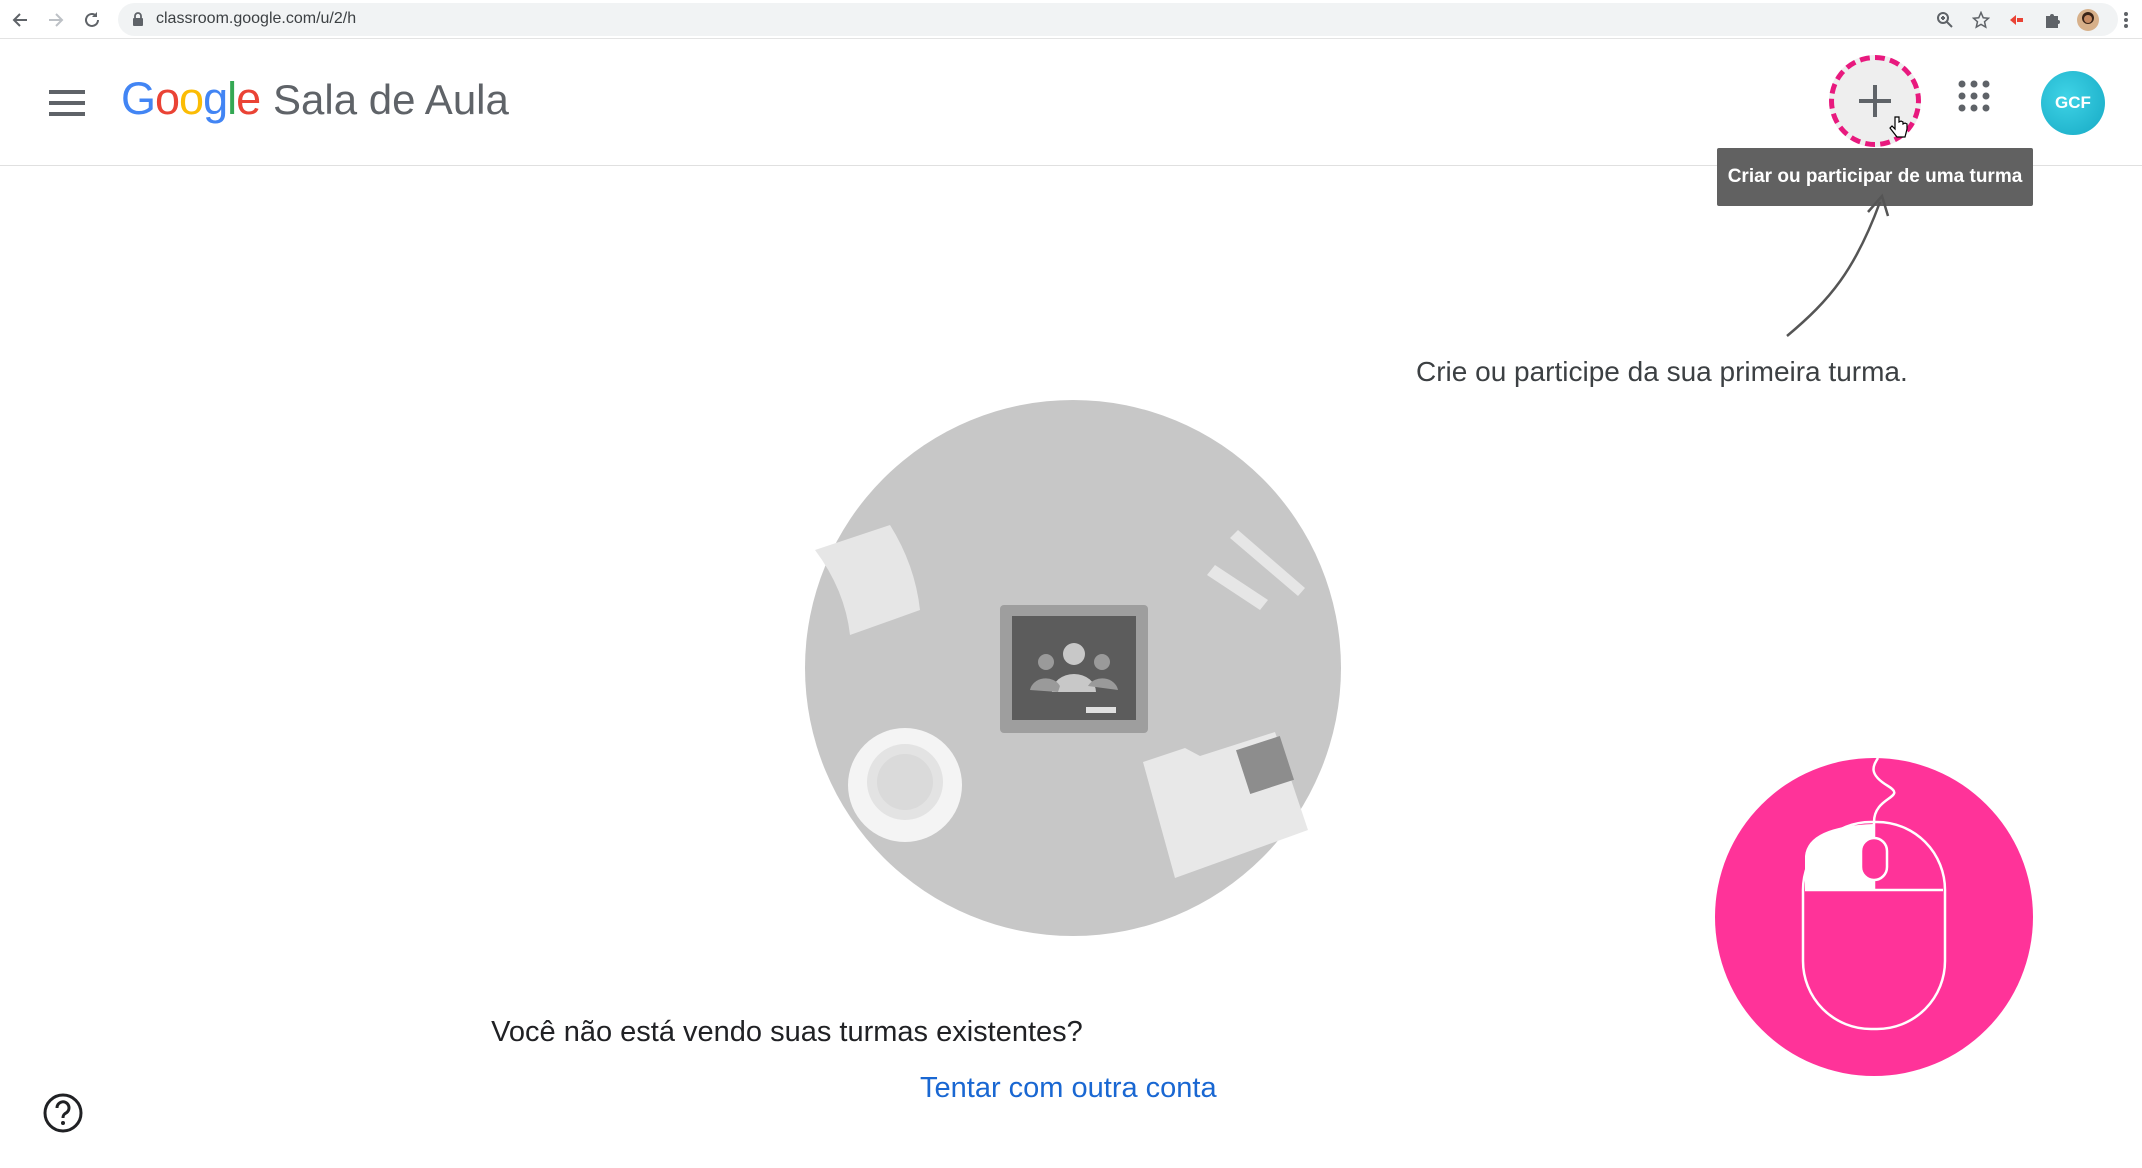  What do you see at coordinates (2126, 20) in the screenshot?
I see `more-vert-icon` at bounding box center [2126, 20].